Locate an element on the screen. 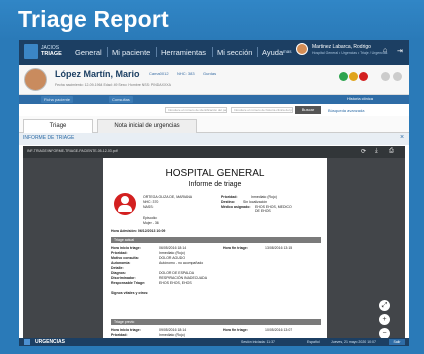 Image resolution: width=424 pixels, height=354 pixels. home-icon: ⌂ is located at coordinates (385, 50).